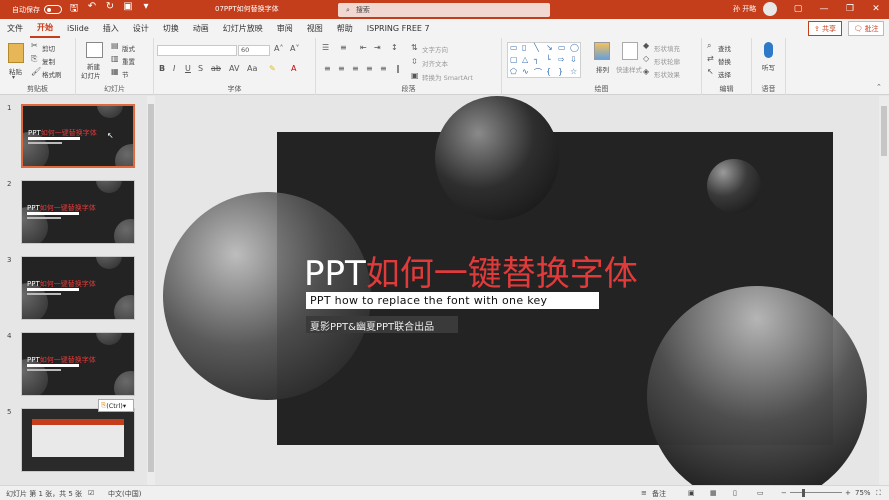 This screenshot has height=500, width=889. I want to click on change-case-icon: Aa, so click(252, 68).